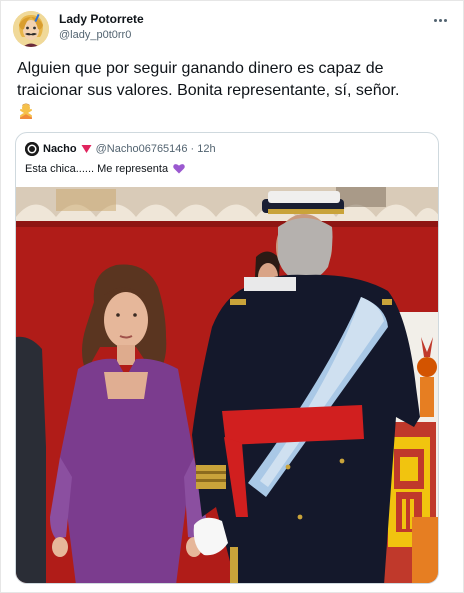  I want to click on quote-author-avatar, so click(32, 149).